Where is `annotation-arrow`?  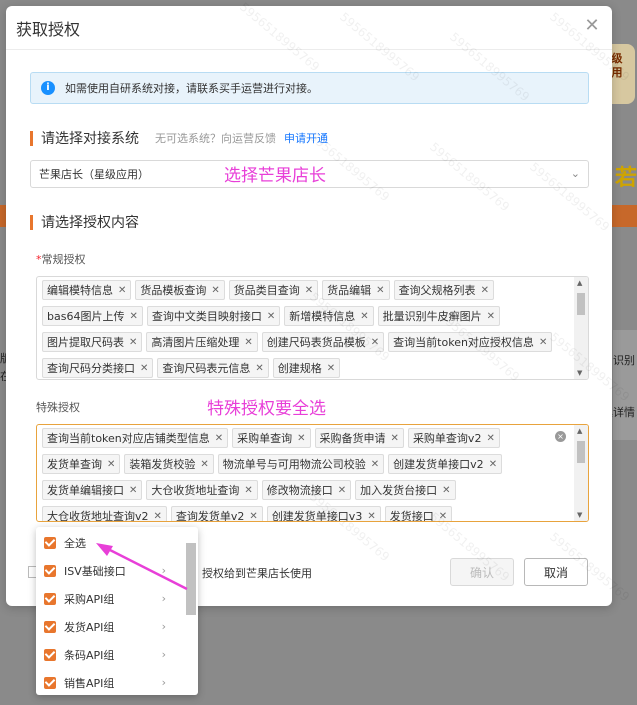 annotation-arrow is located at coordinates (142, 567).